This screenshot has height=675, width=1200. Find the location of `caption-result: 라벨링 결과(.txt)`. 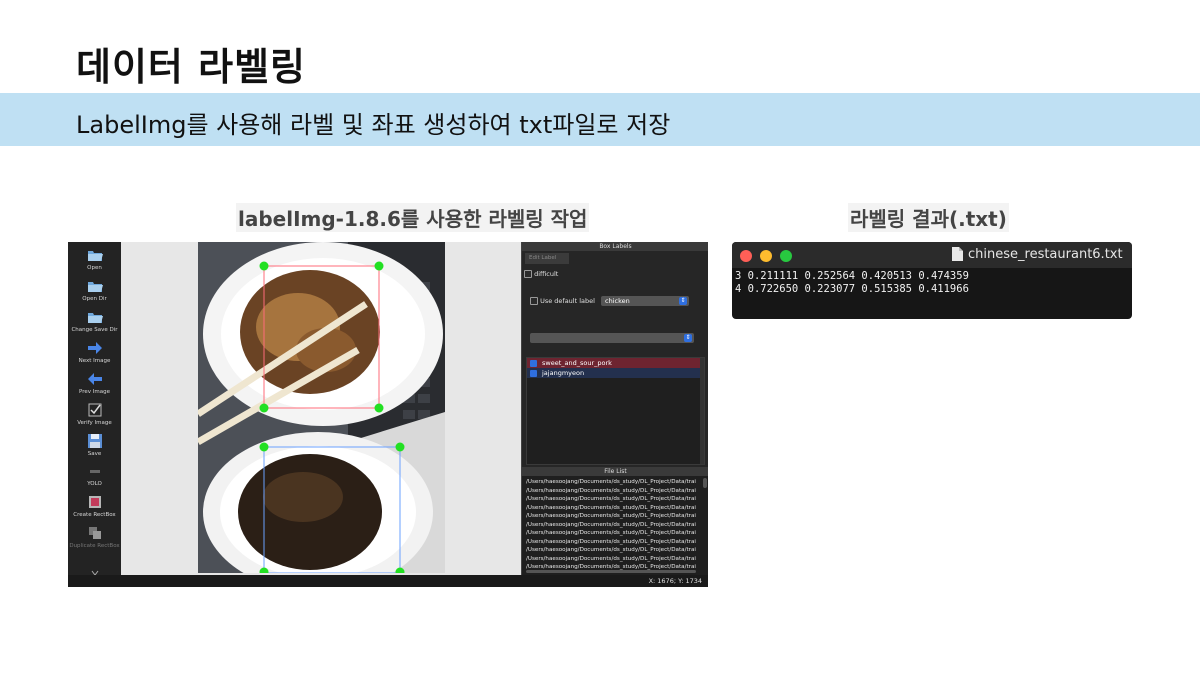

caption-result: 라벨링 결과(.txt) is located at coordinates (928, 217).